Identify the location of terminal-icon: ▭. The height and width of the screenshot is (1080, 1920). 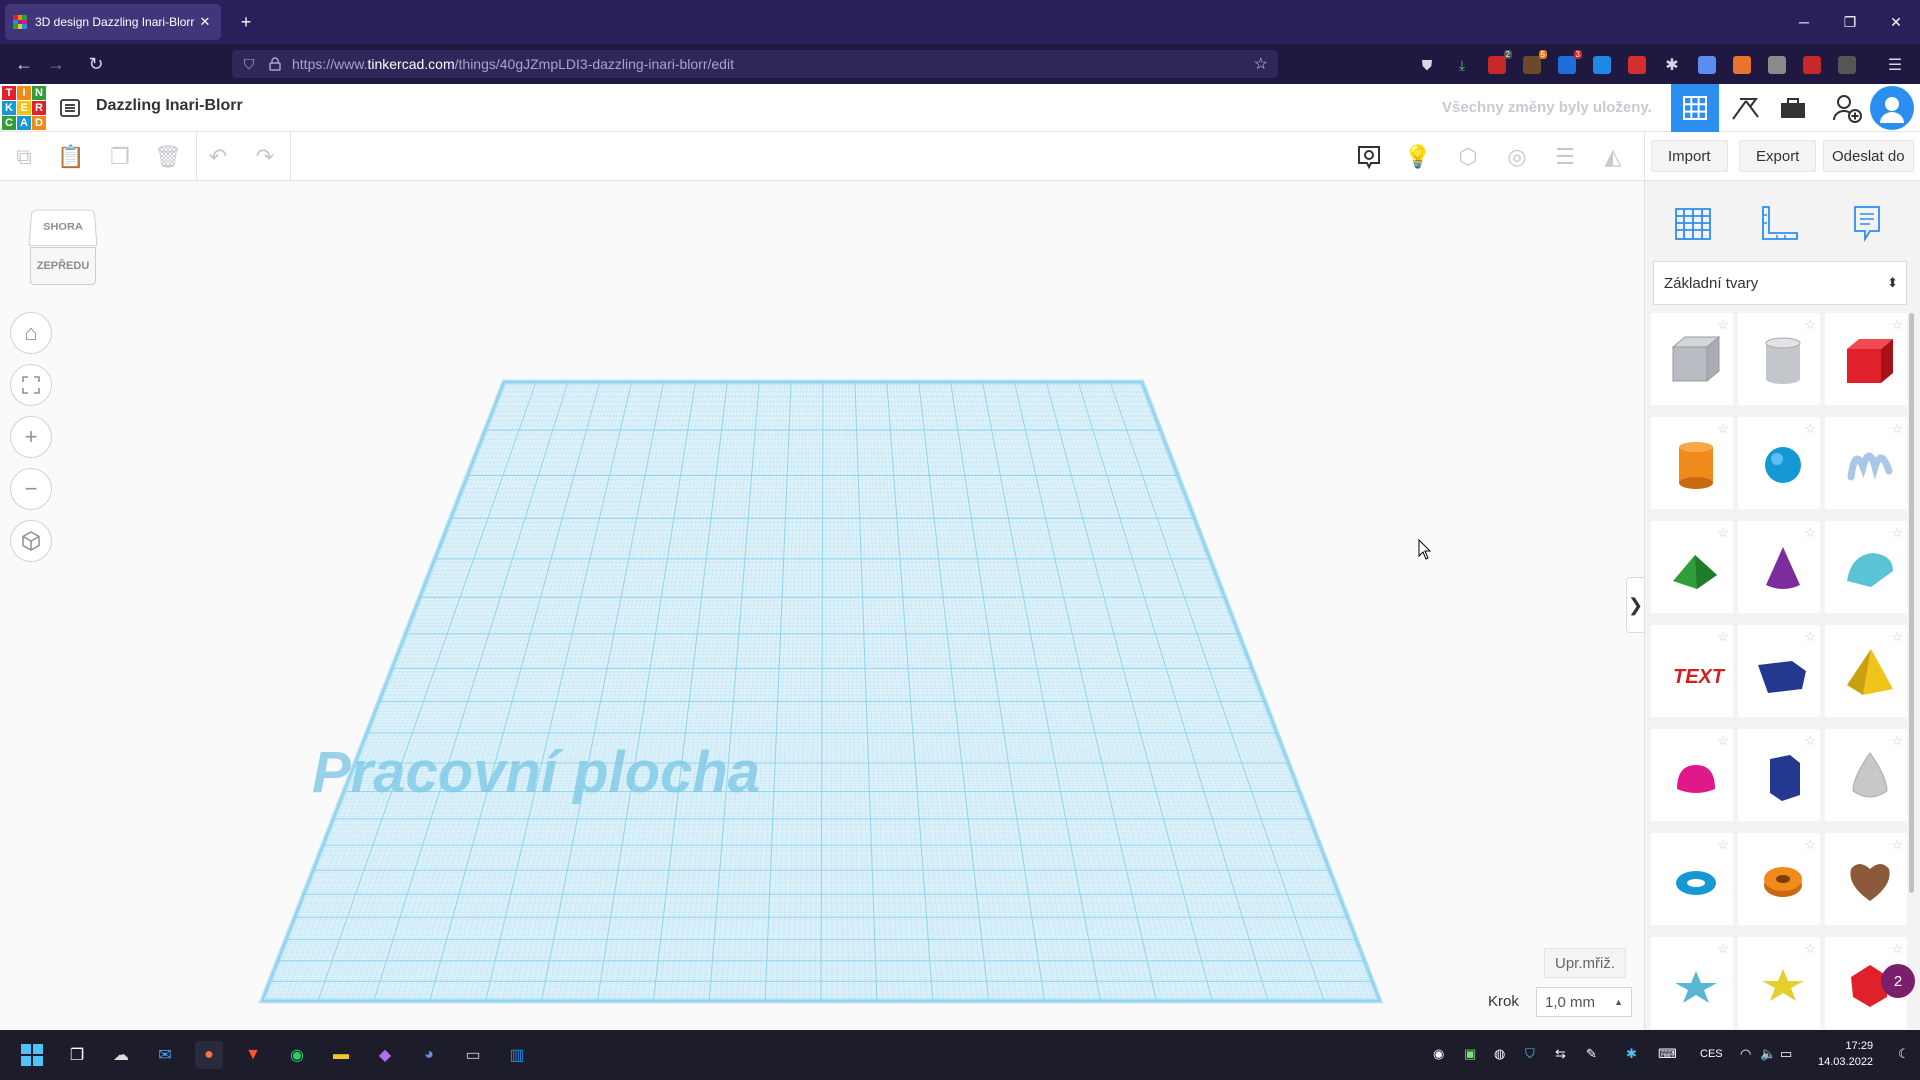
(473, 1055).